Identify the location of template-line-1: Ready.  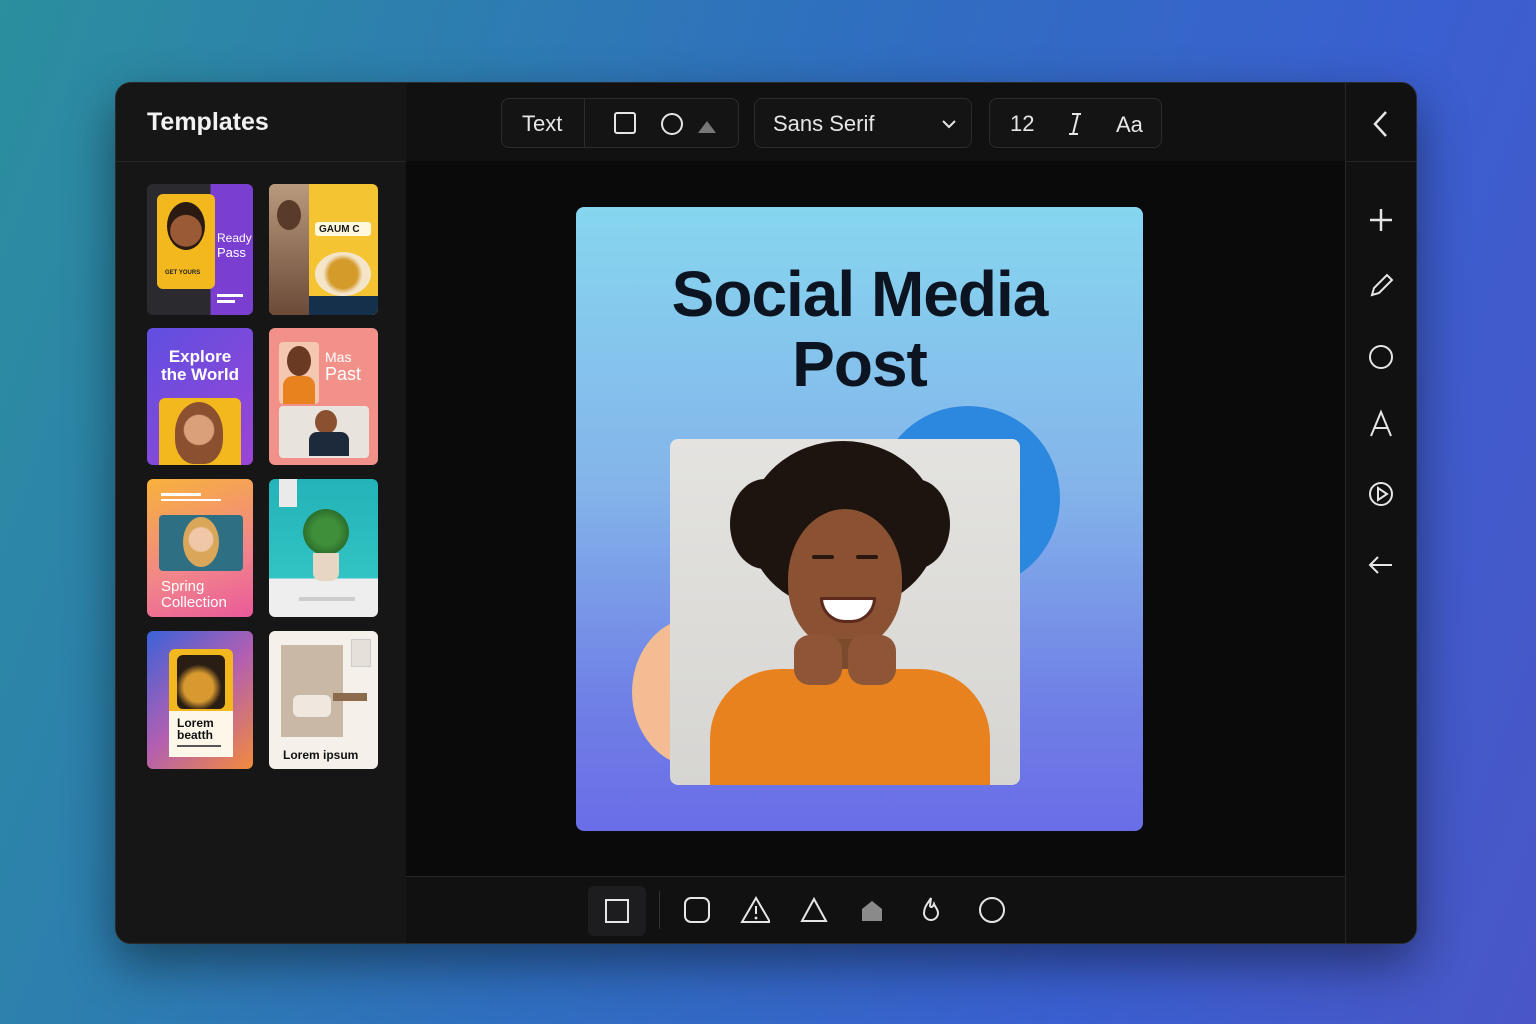
(234, 238).